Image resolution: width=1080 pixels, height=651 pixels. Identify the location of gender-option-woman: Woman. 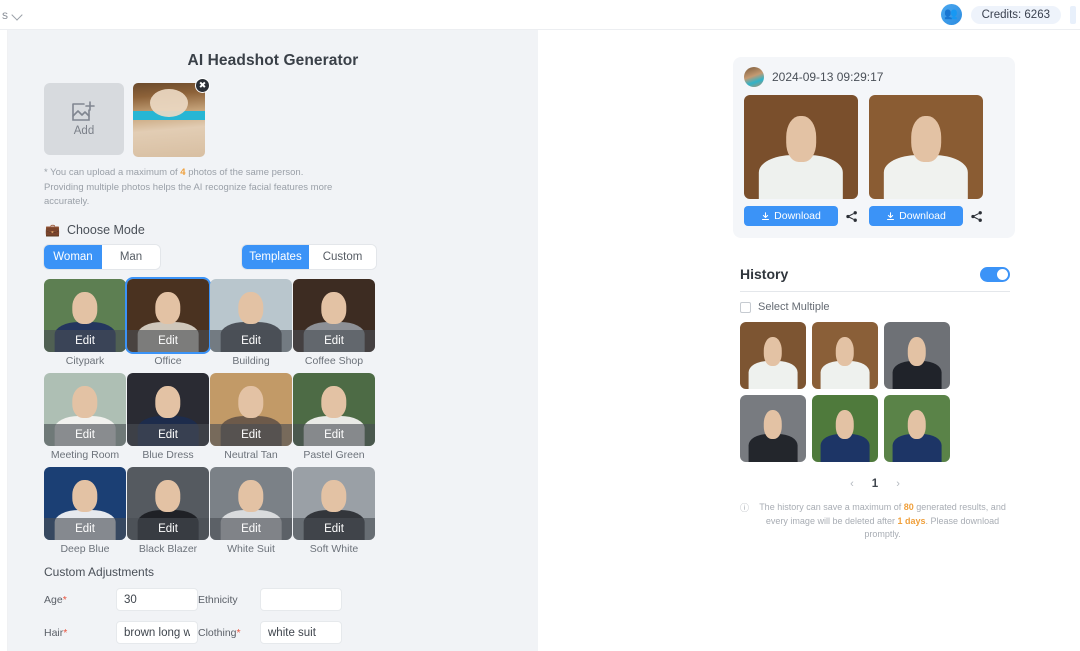
(73, 257).